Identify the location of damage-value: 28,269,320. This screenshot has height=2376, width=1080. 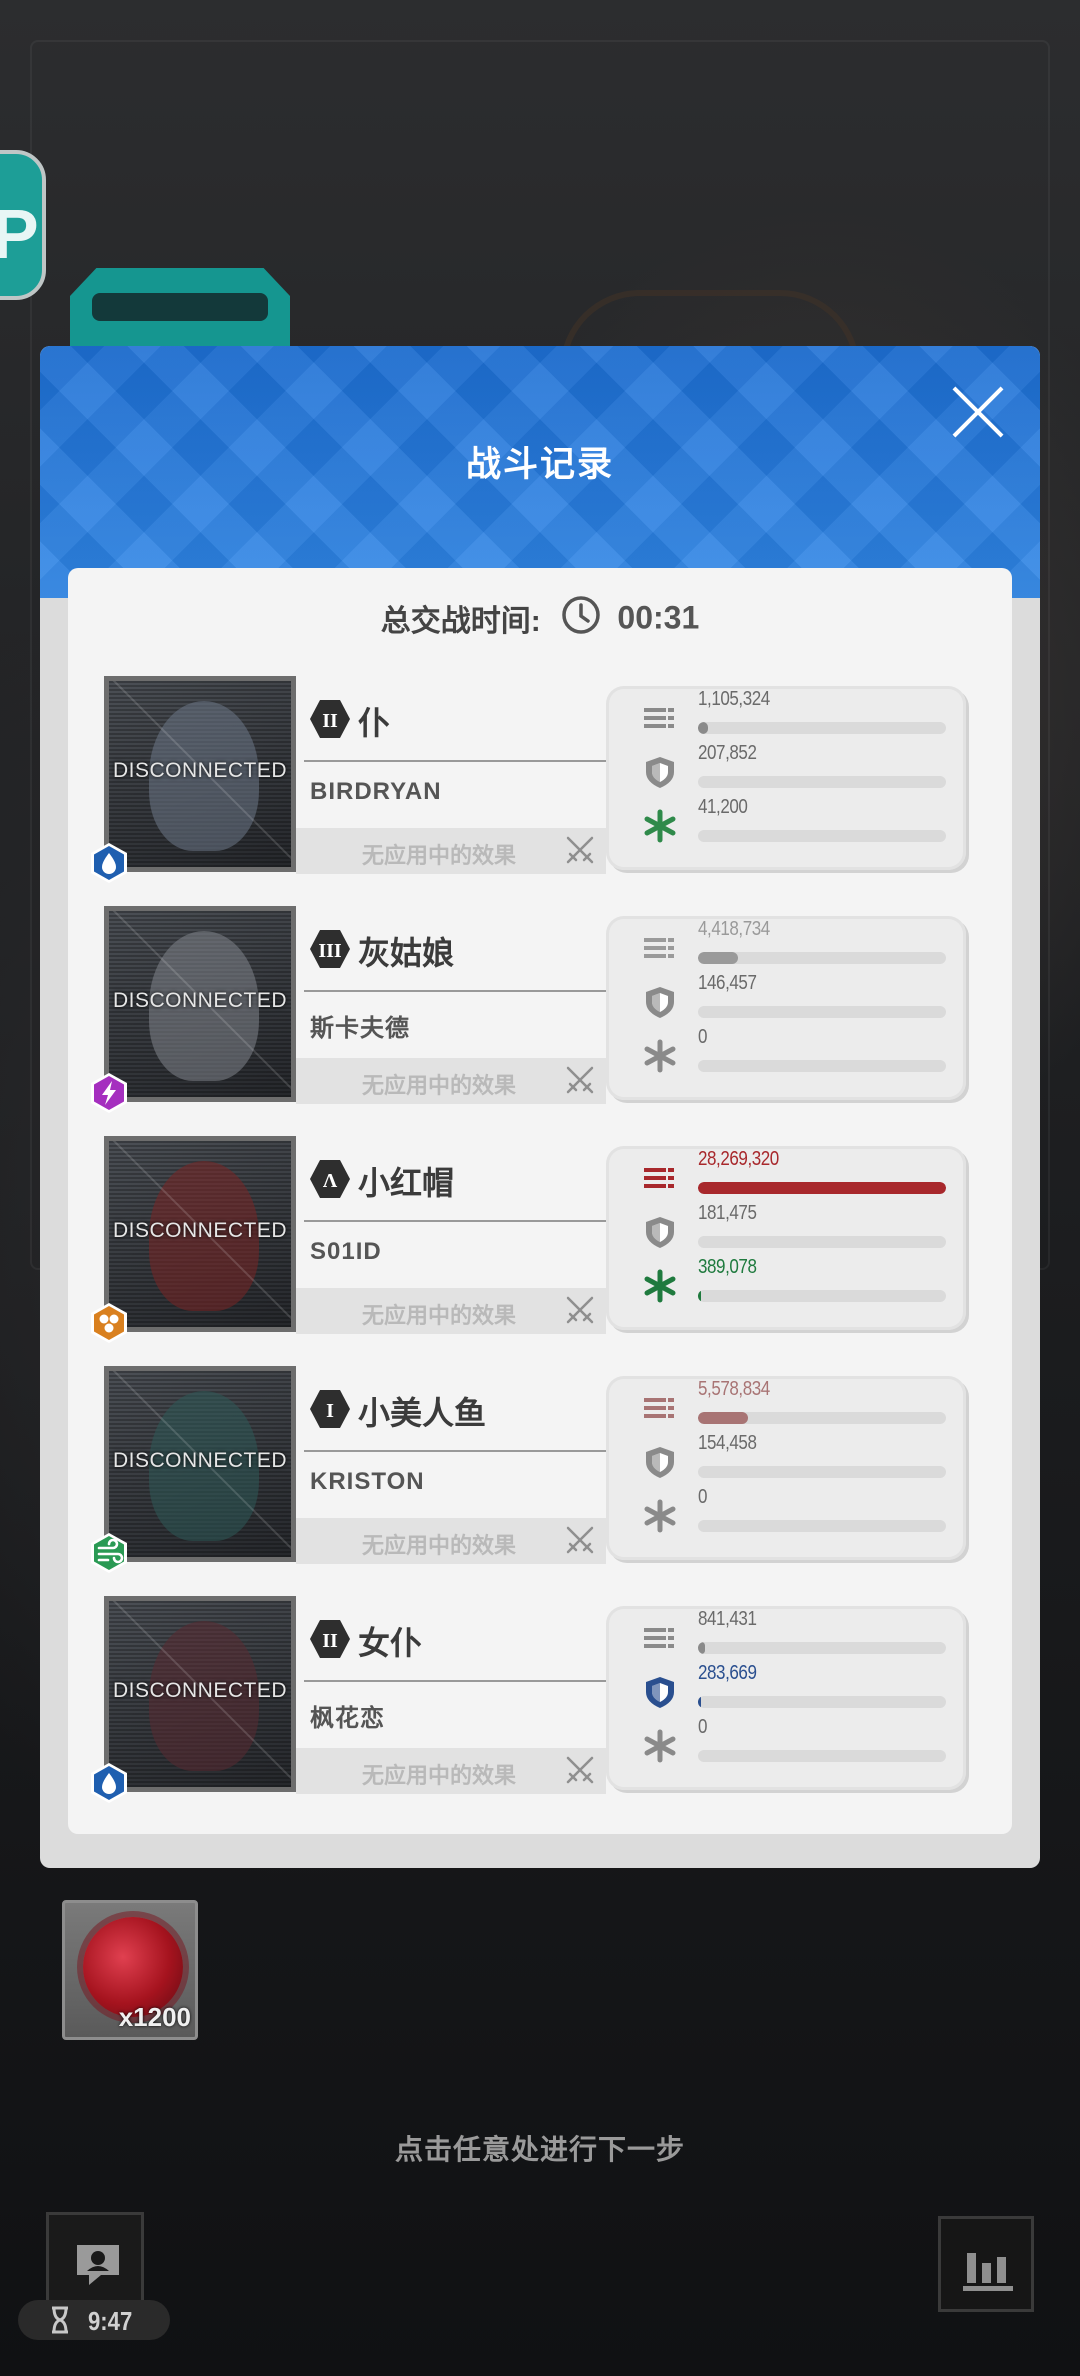
(738, 1159).